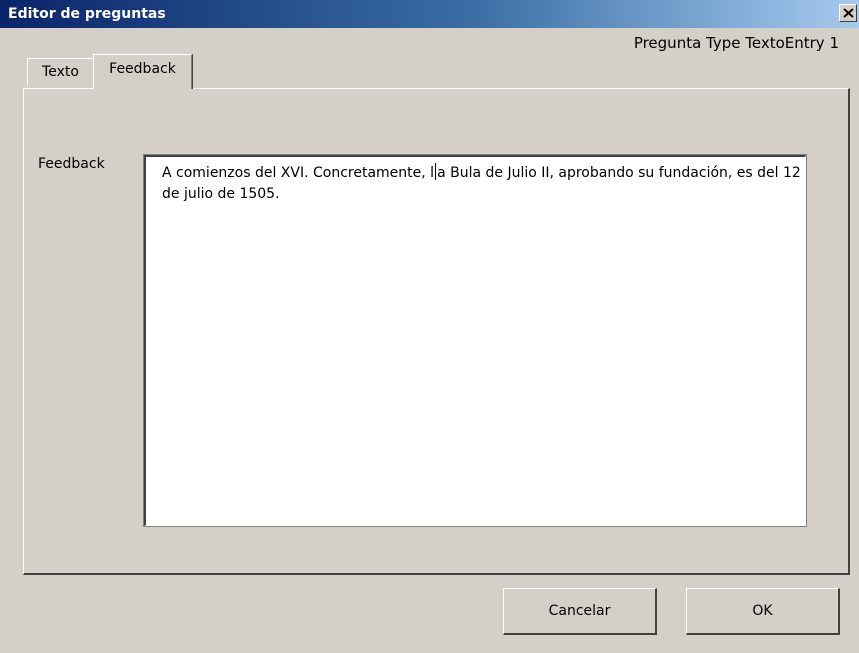  I want to click on question-subtitle: Pregunta Type TextoEntry 1, so click(736, 43).